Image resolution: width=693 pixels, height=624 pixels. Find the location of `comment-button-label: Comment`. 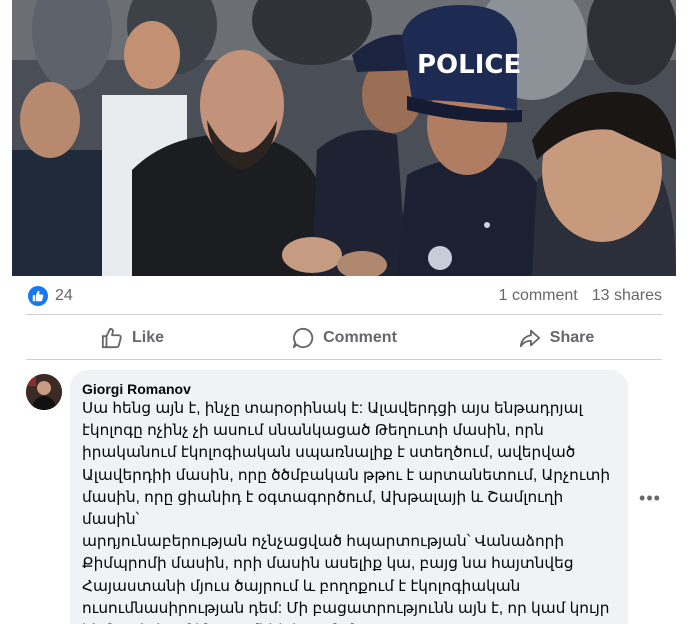

comment-button-label: Comment is located at coordinates (360, 337).